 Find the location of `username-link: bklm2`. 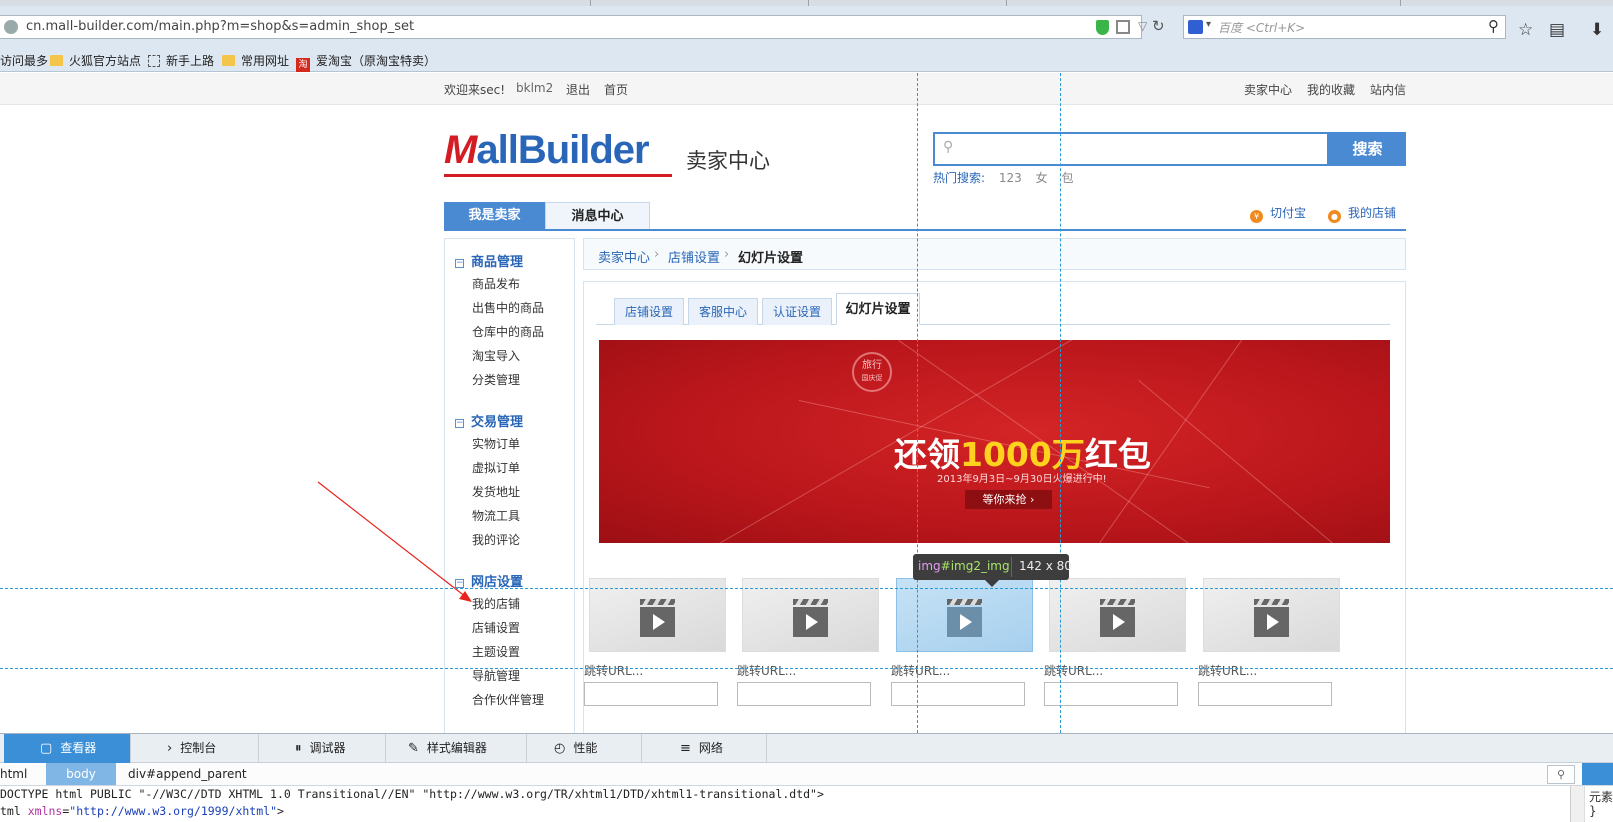

username-link: bklm2 is located at coordinates (534, 88).